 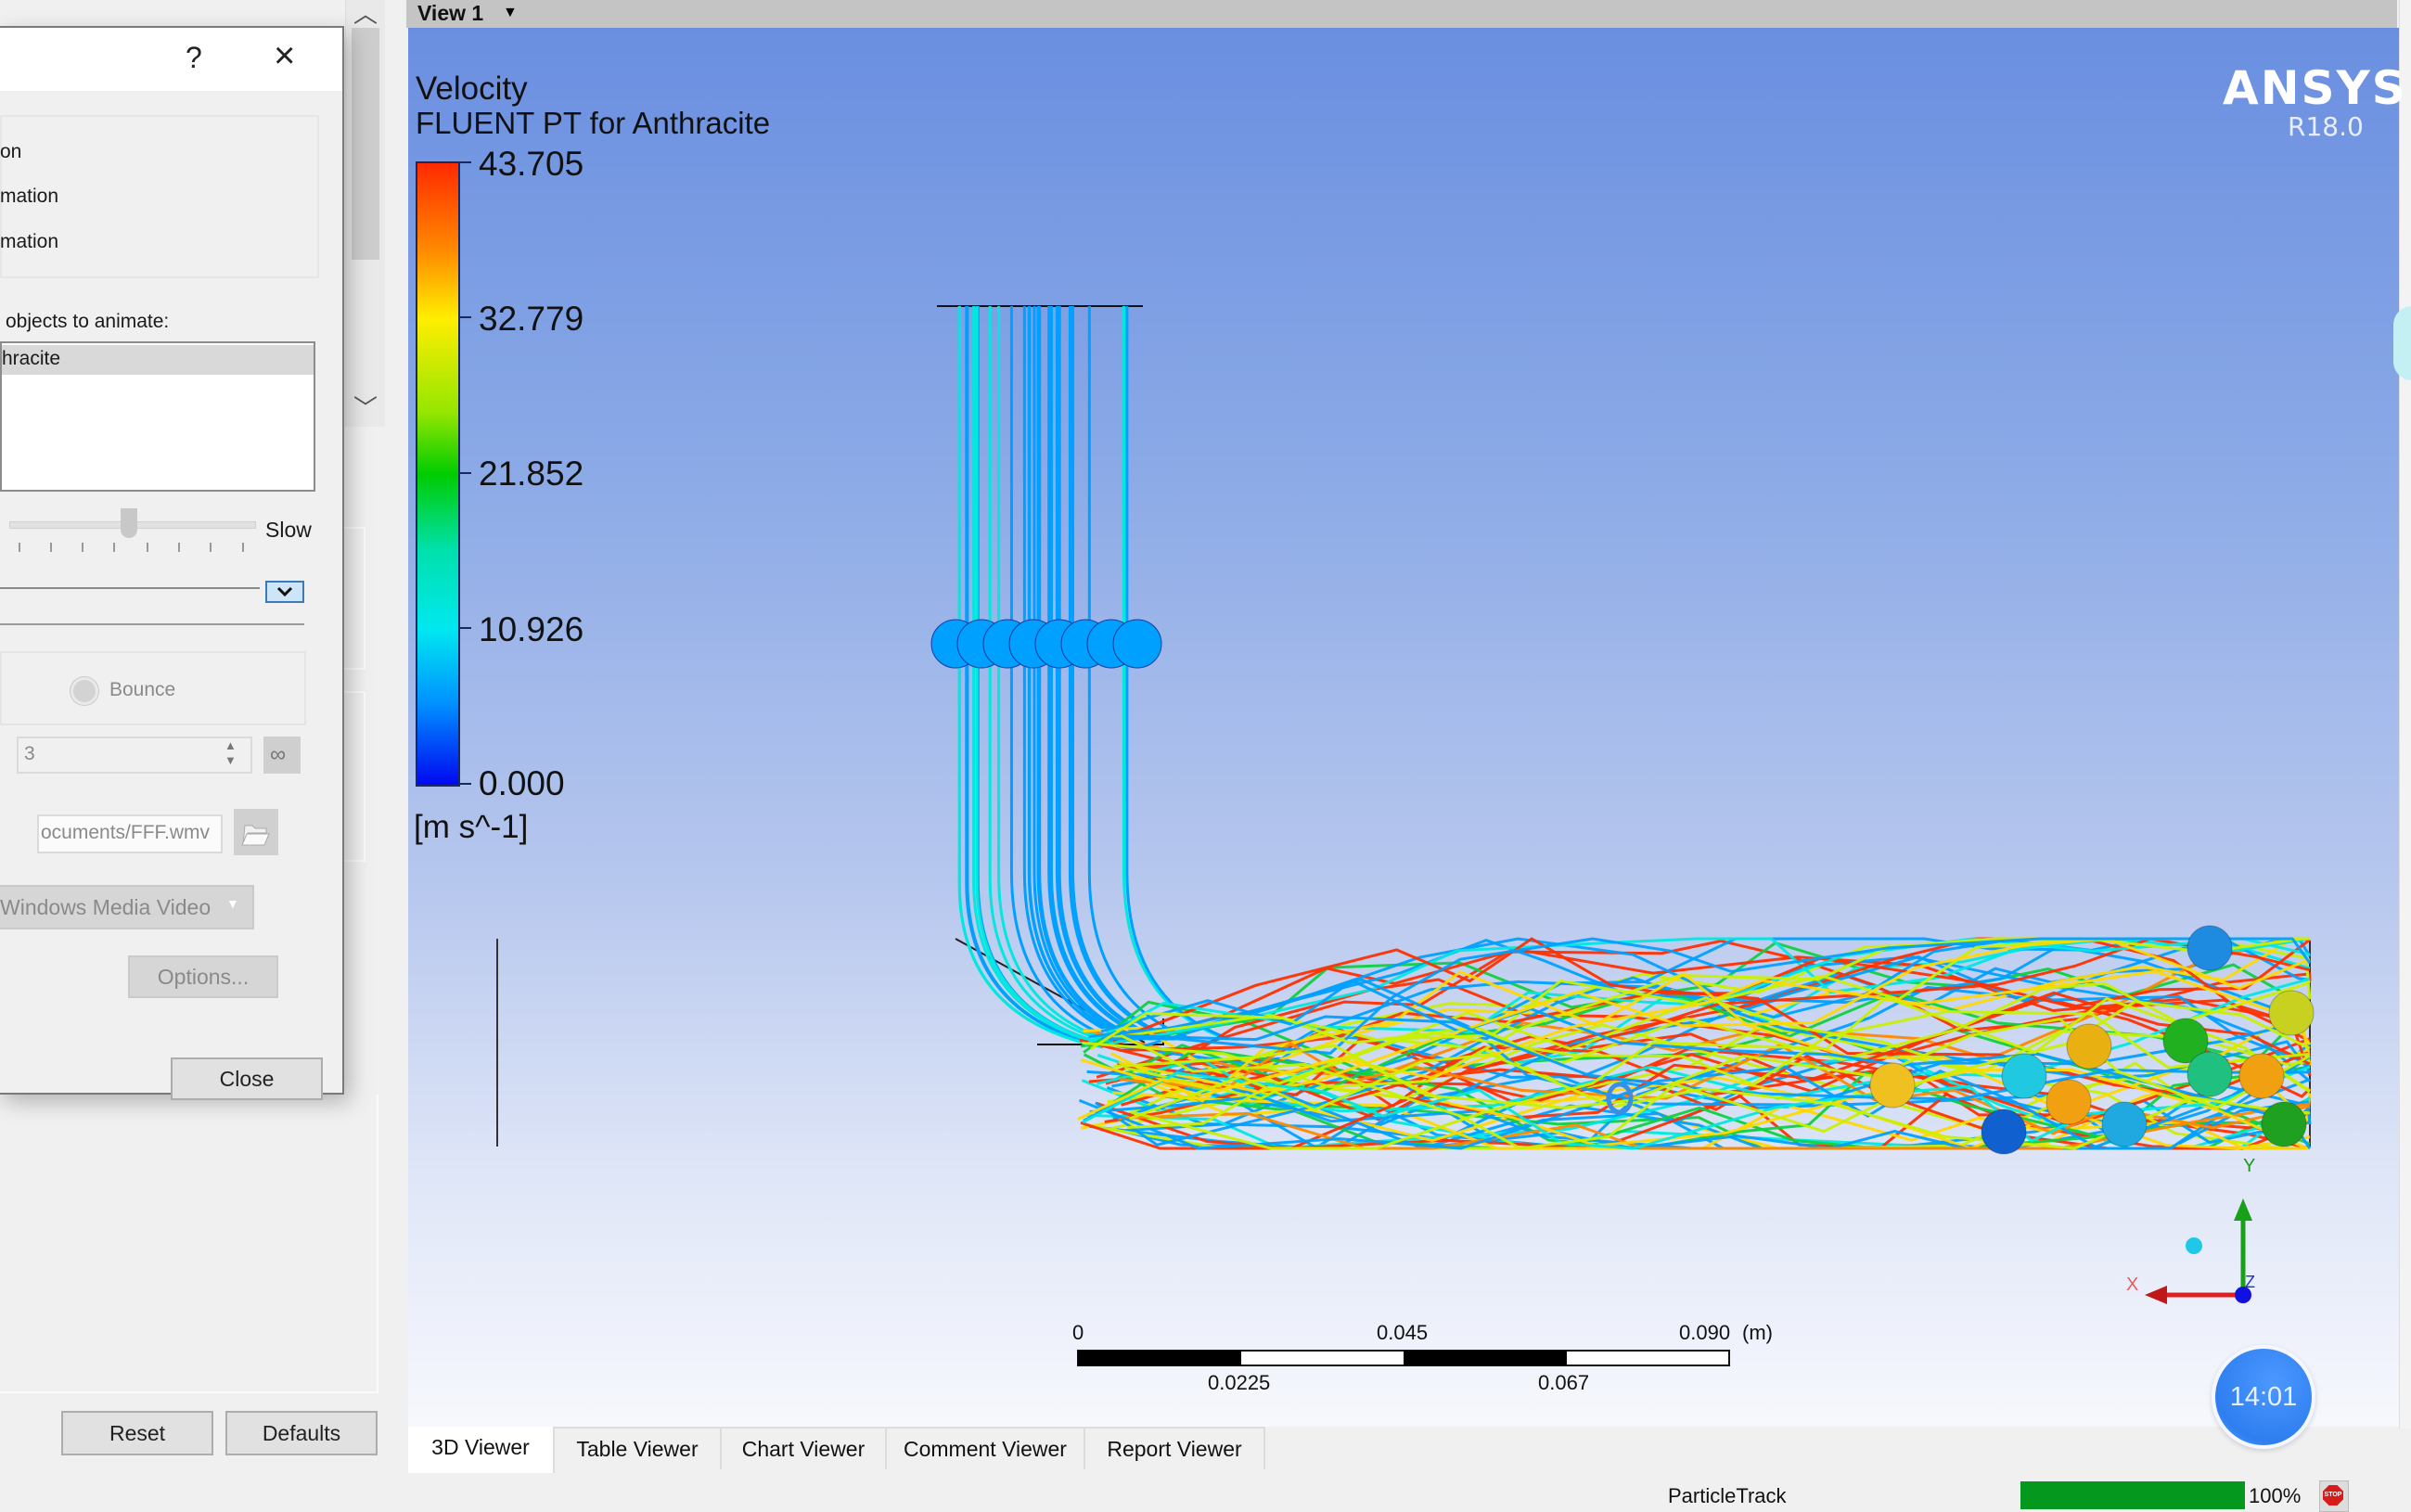 What do you see at coordinates (230, 753) in the screenshot?
I see `spin-arrows-icon: ▲ ▼` at bounding box center [230, 753].